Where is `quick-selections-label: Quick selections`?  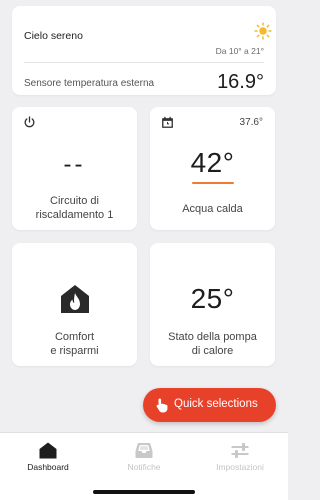
quick-selections-label: Quick selections is located at coordinates (216, 404).